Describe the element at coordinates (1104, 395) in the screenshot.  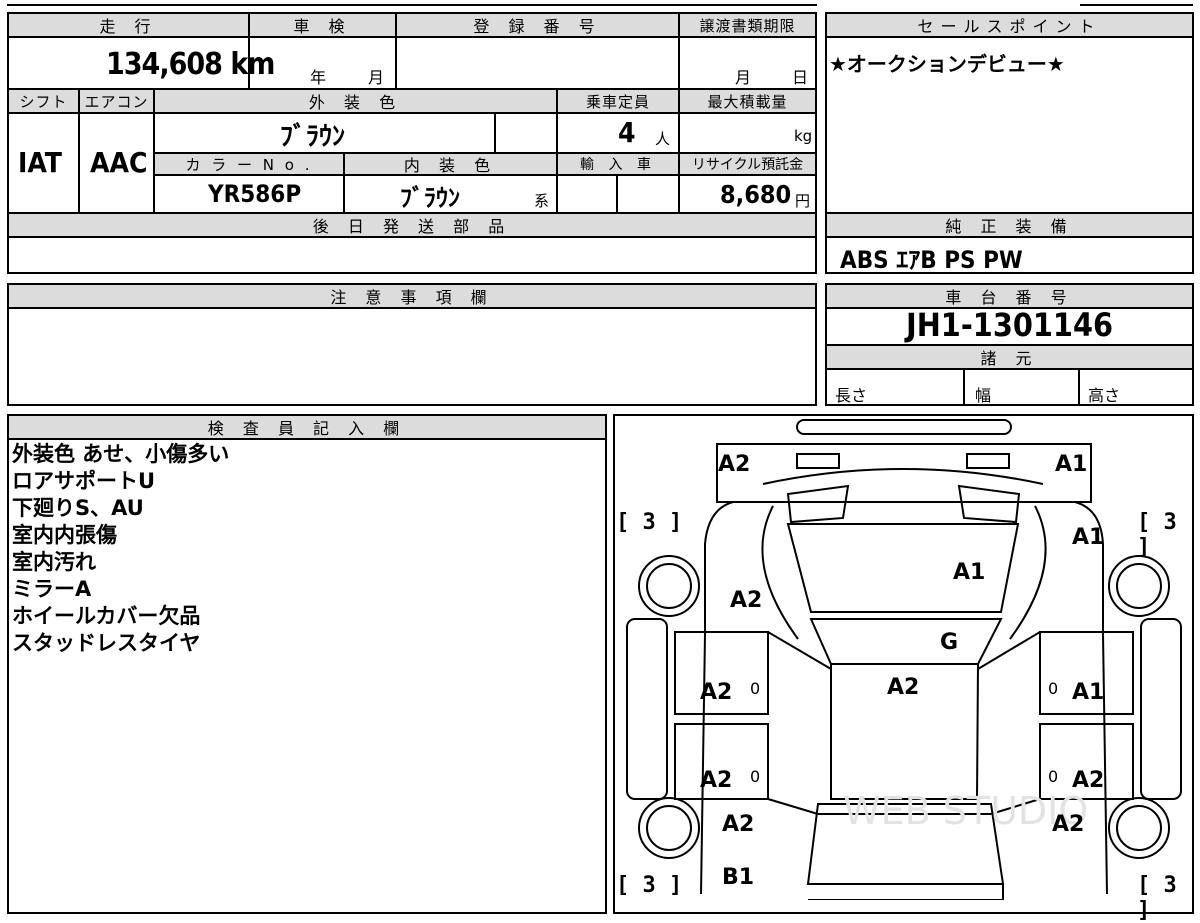
I see `spec-height: 高さ` at that location.